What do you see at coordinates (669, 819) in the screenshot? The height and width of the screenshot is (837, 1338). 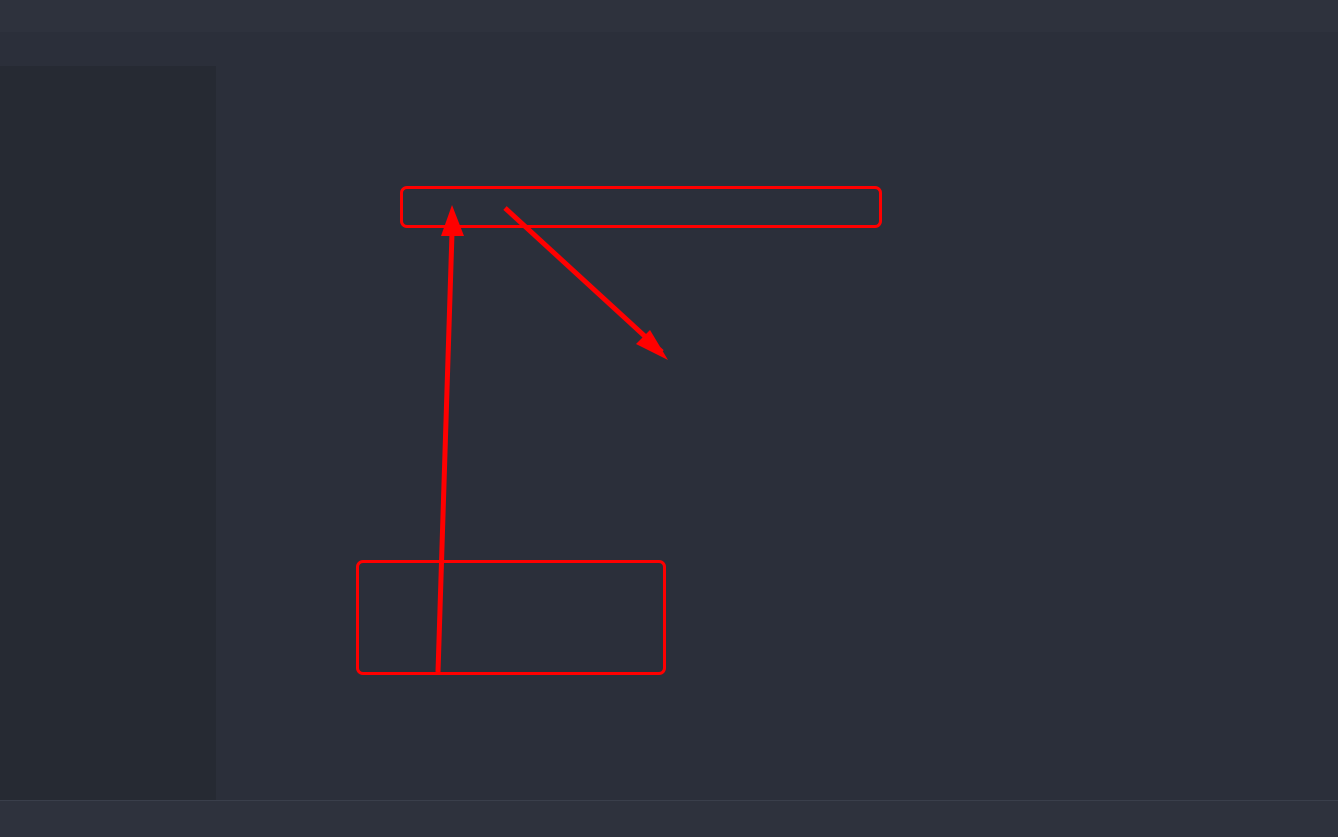 I see `status-bar` at bounding box center [669, 819].